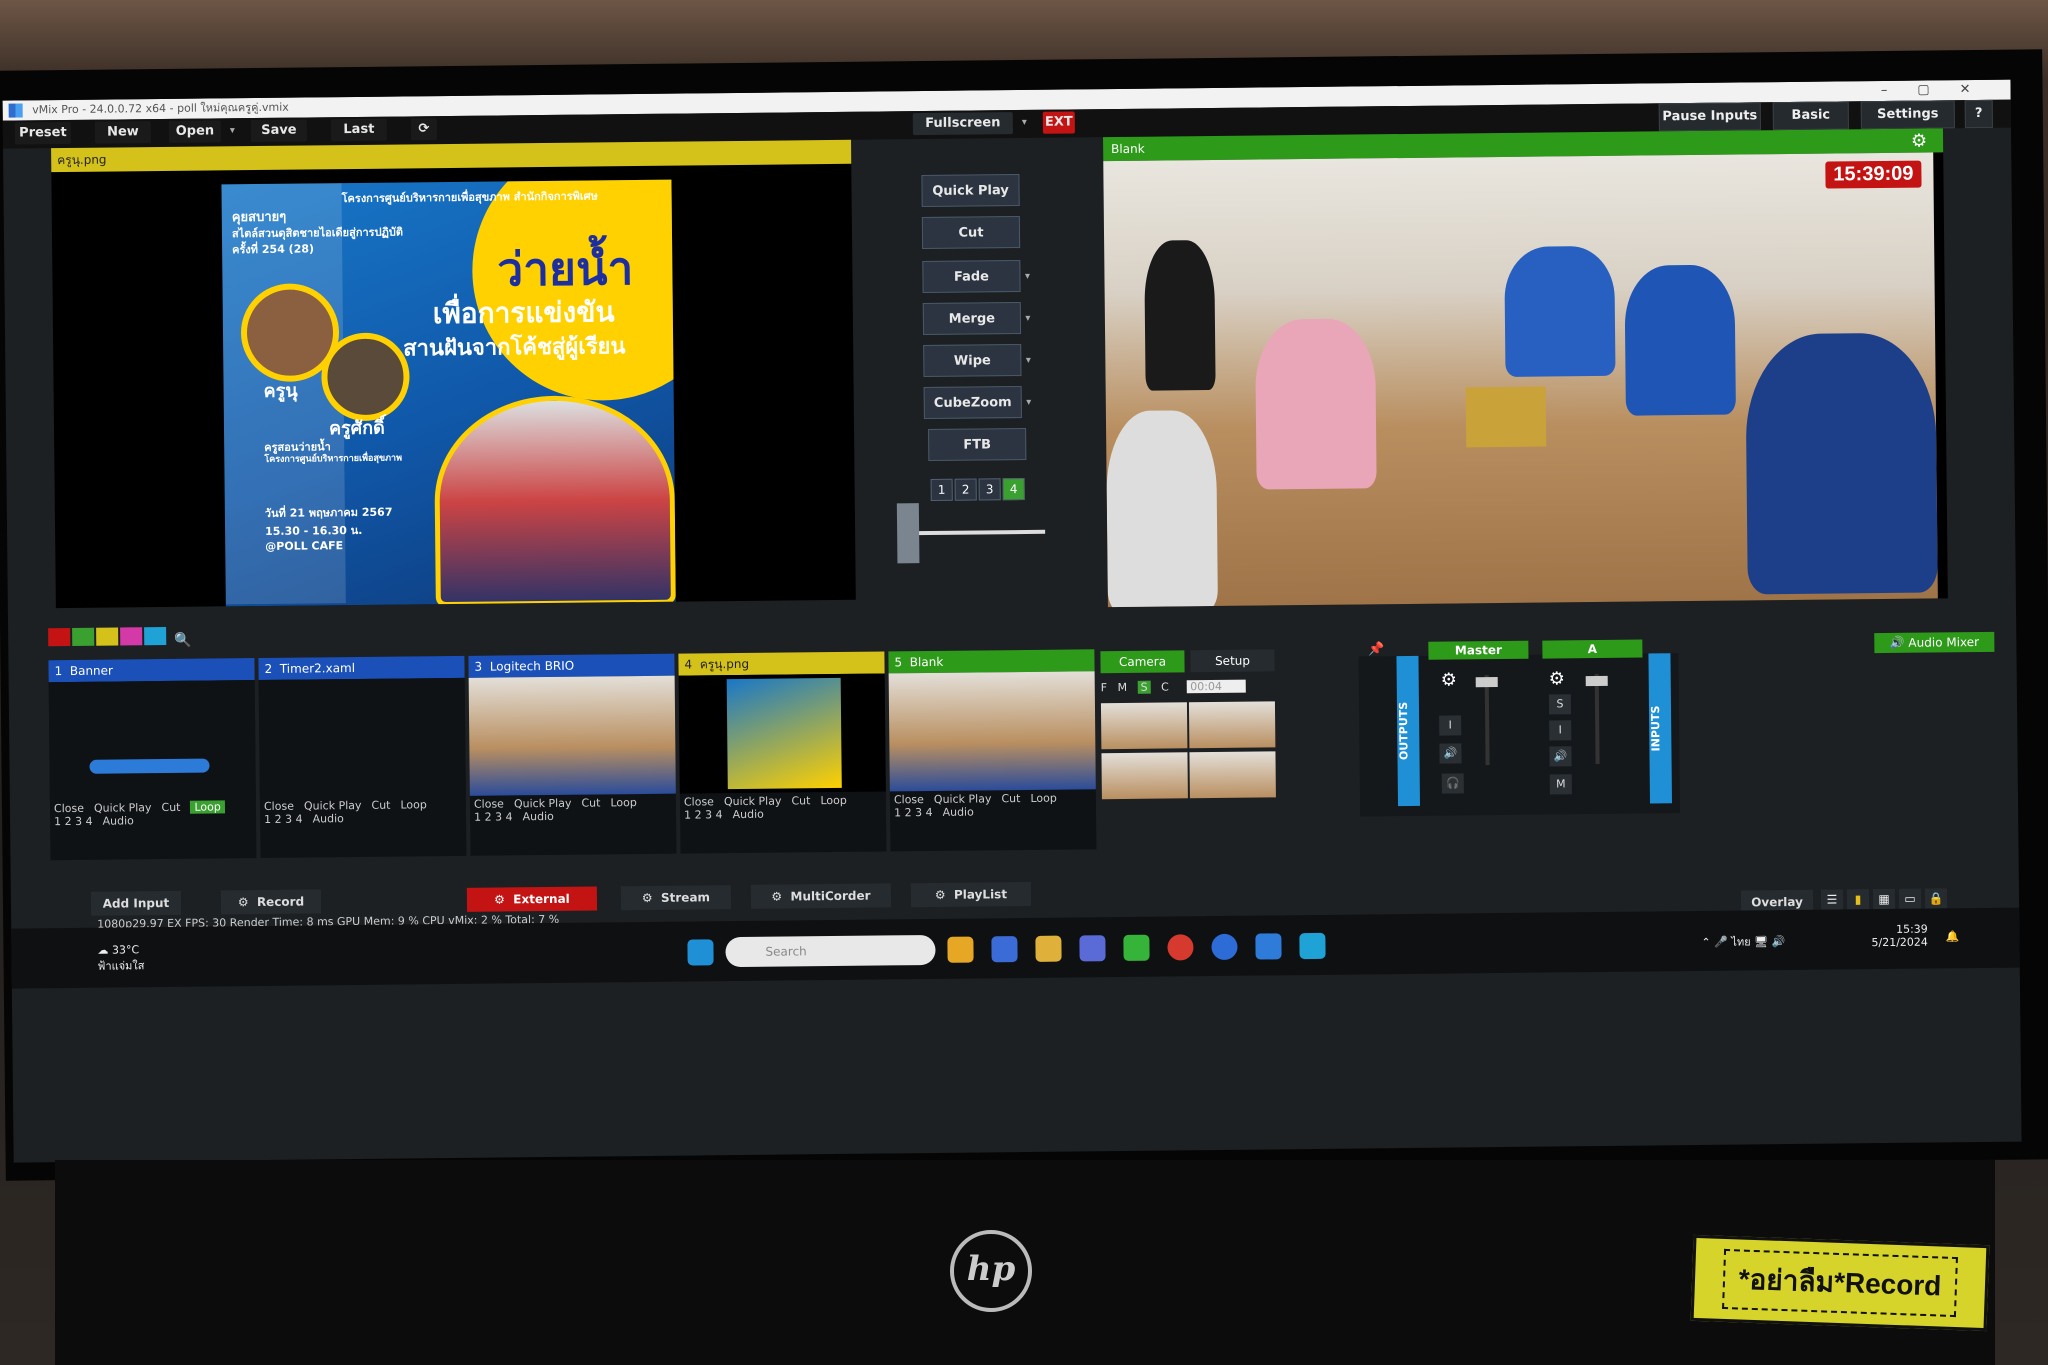 The height and width of the screenshot is (1365, 2048). I want to click on timecode-field: 00:04, so click(1216, 686).